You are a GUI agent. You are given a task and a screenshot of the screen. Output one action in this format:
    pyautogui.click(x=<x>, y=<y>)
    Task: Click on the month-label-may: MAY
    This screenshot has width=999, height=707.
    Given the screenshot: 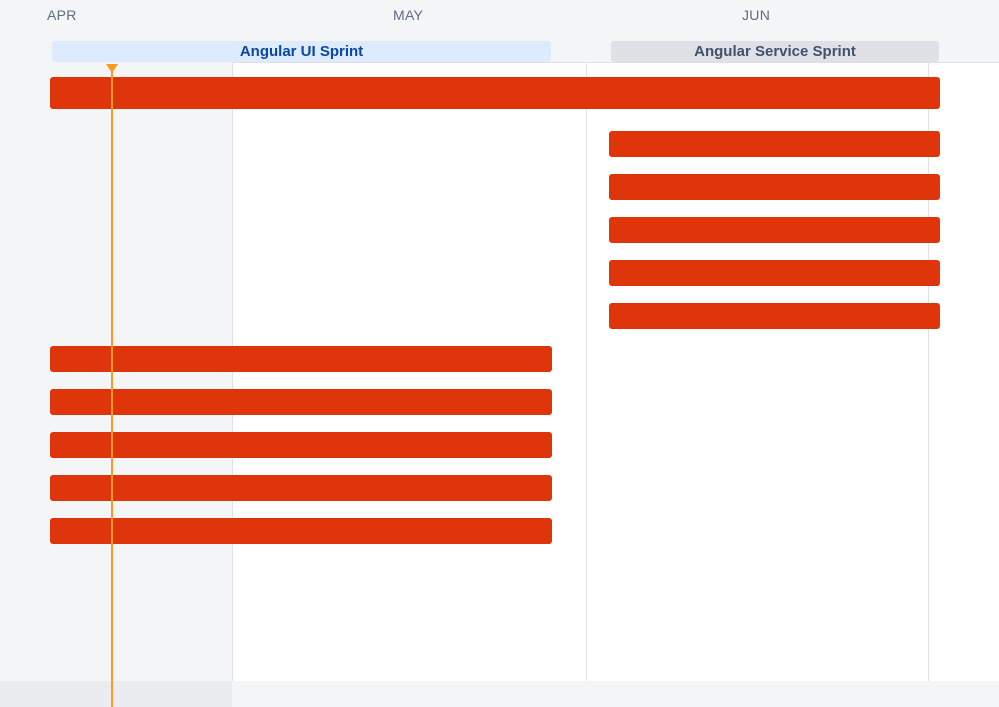 What is the action you would take?
    pyautogui.click(x=408, y=15)
    